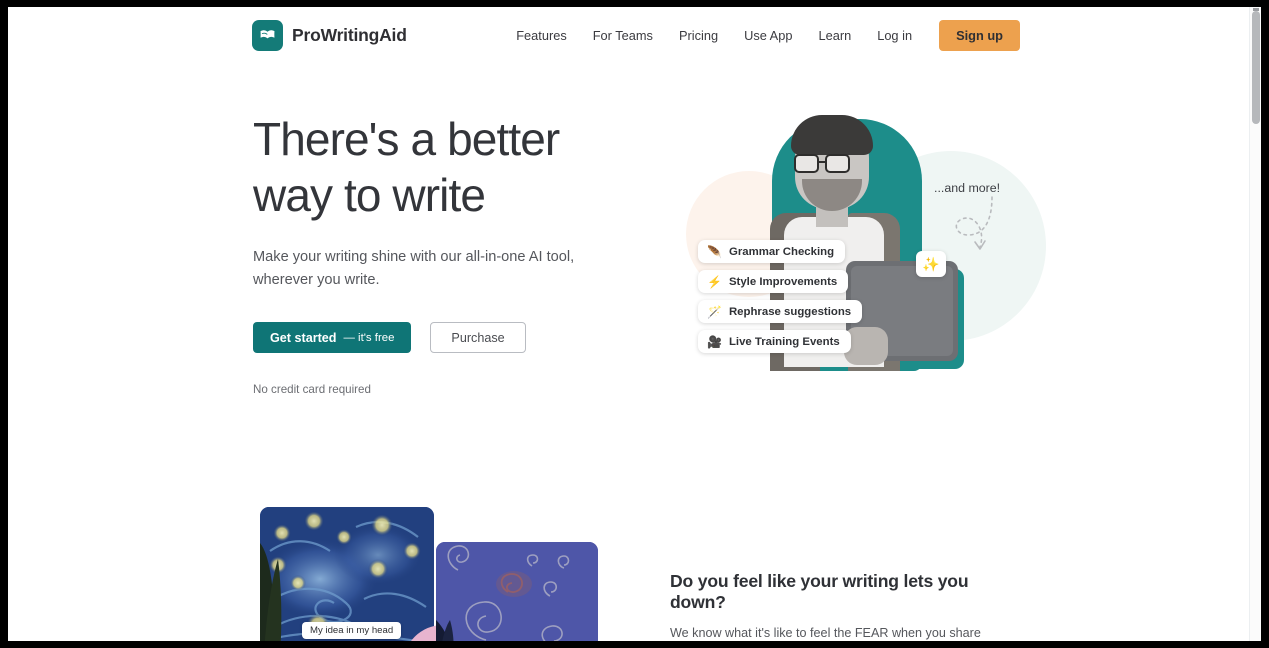 Image resolution: width=1269 pixels, height=648 pixels. What do you see at coordinates (623, 35) in the screenshot?
I see `nav-link-for-teams: For Teams` at bounding box center [623, 35].